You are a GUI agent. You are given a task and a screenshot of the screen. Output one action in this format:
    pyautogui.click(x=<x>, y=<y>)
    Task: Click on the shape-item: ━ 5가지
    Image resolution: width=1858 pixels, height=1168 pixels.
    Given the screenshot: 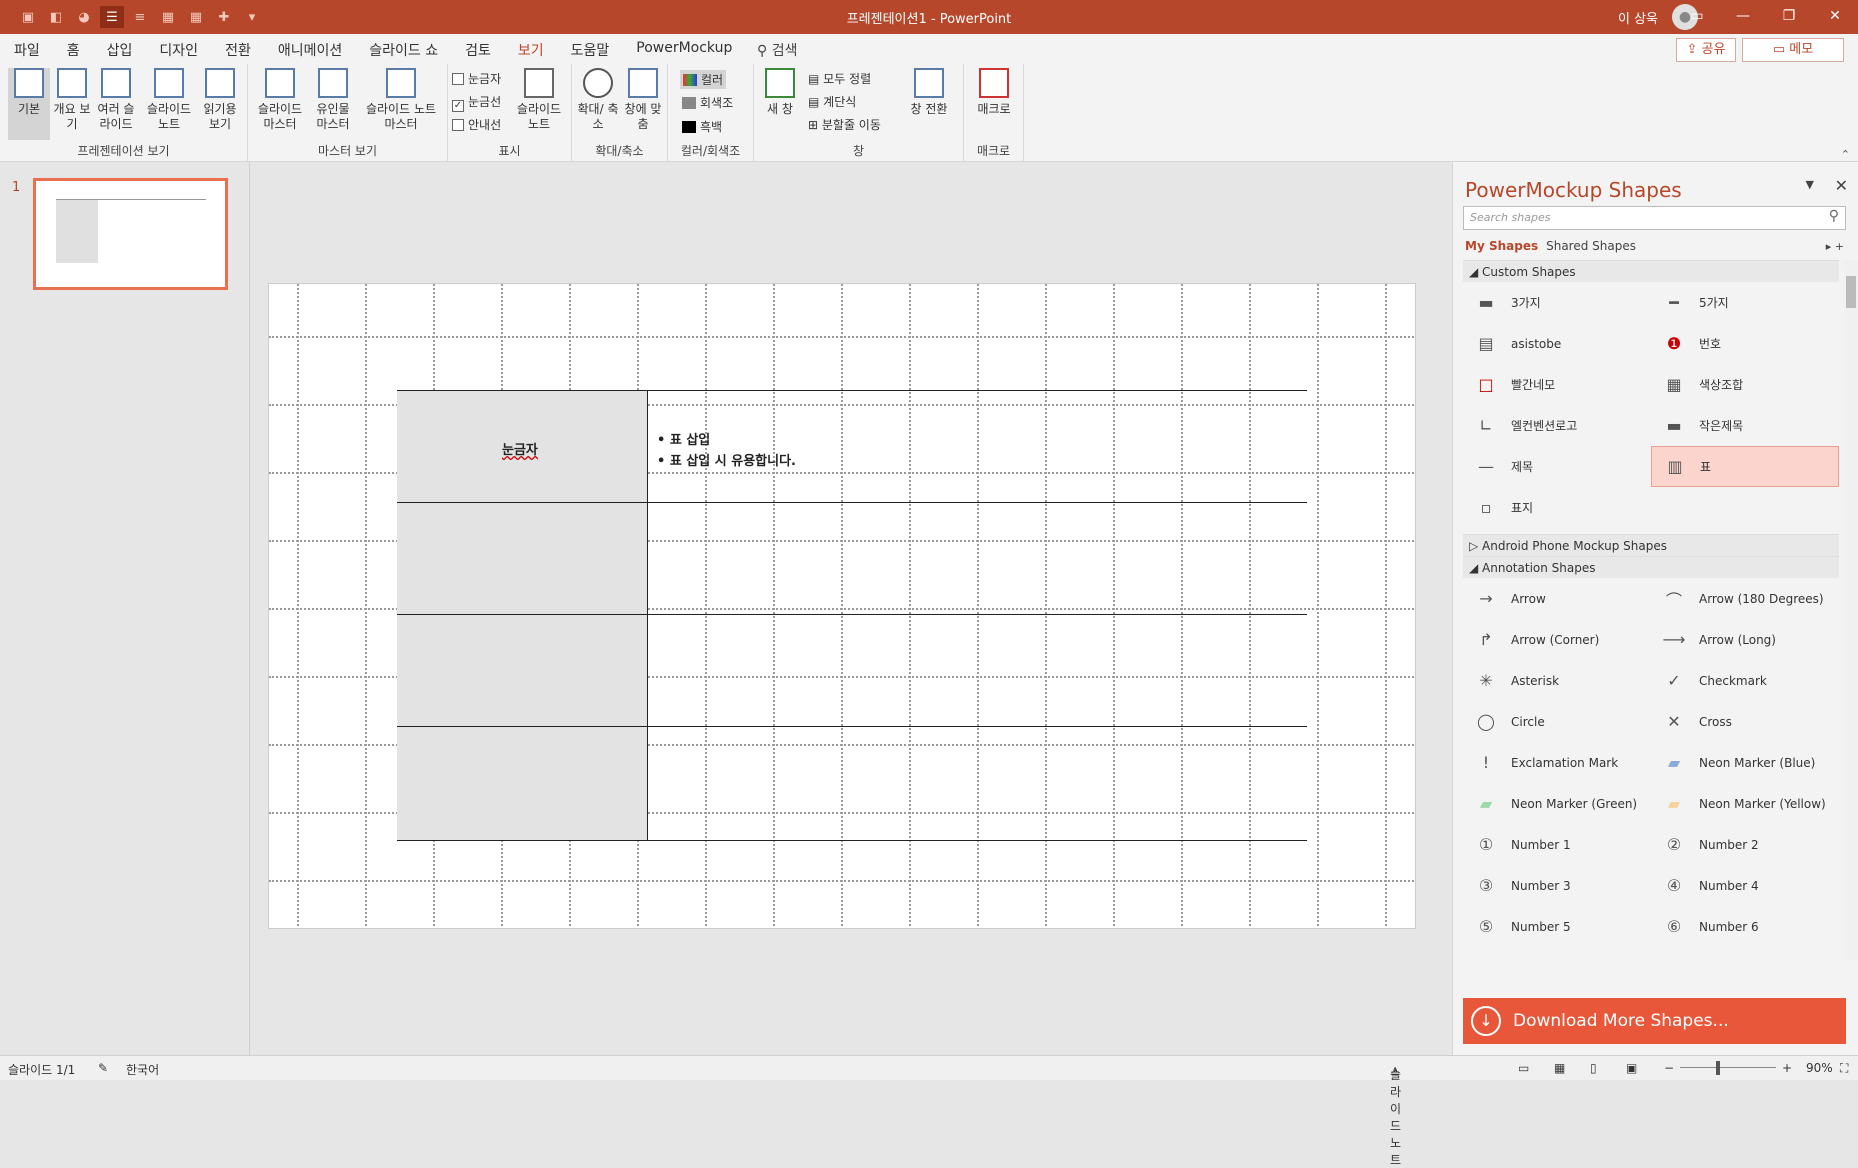 What is the action you would take?
    pyautogui.click(x=1745, y=302)
    